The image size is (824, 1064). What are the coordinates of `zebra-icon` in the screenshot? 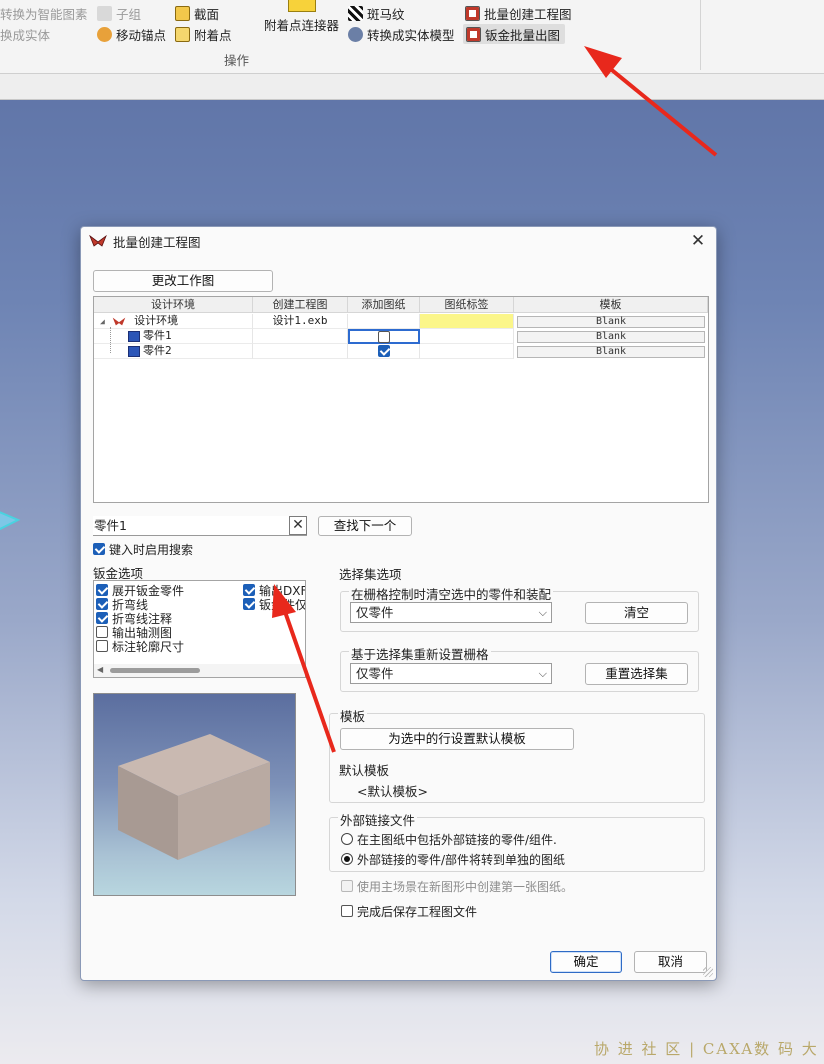 It's located at (355, 13).